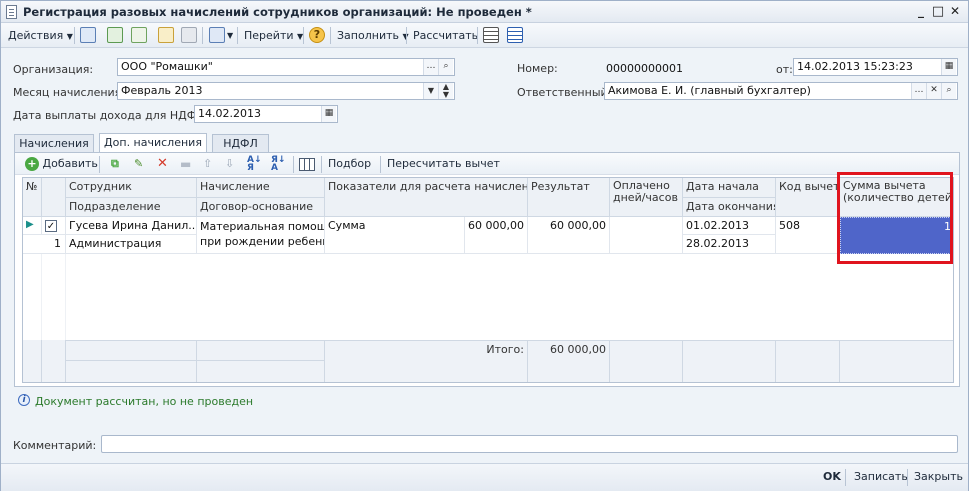  I want to click on info-icon: i, so click(24, 400).